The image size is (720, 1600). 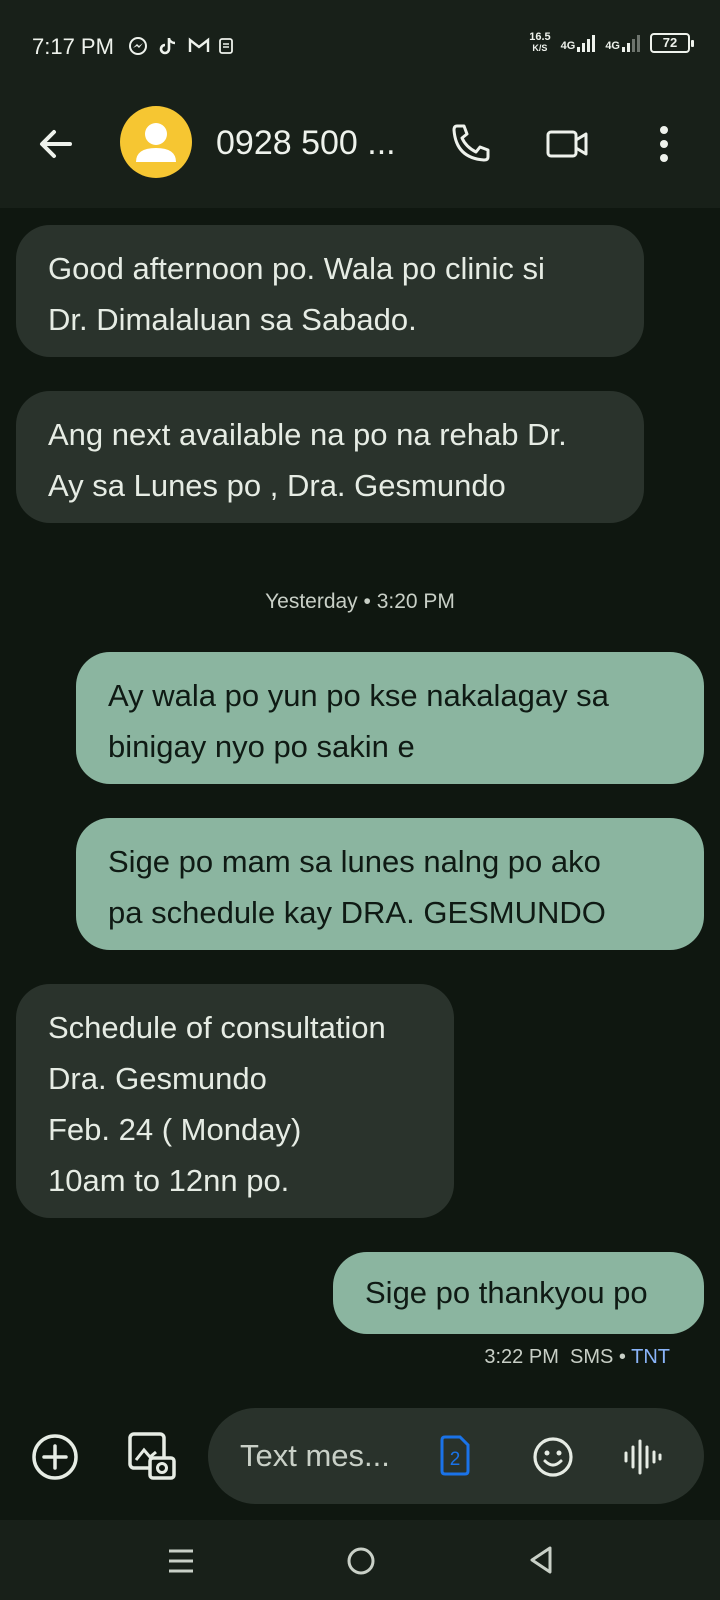 I want to click on carrier-label: TNT, so click(x=650, y=1357).